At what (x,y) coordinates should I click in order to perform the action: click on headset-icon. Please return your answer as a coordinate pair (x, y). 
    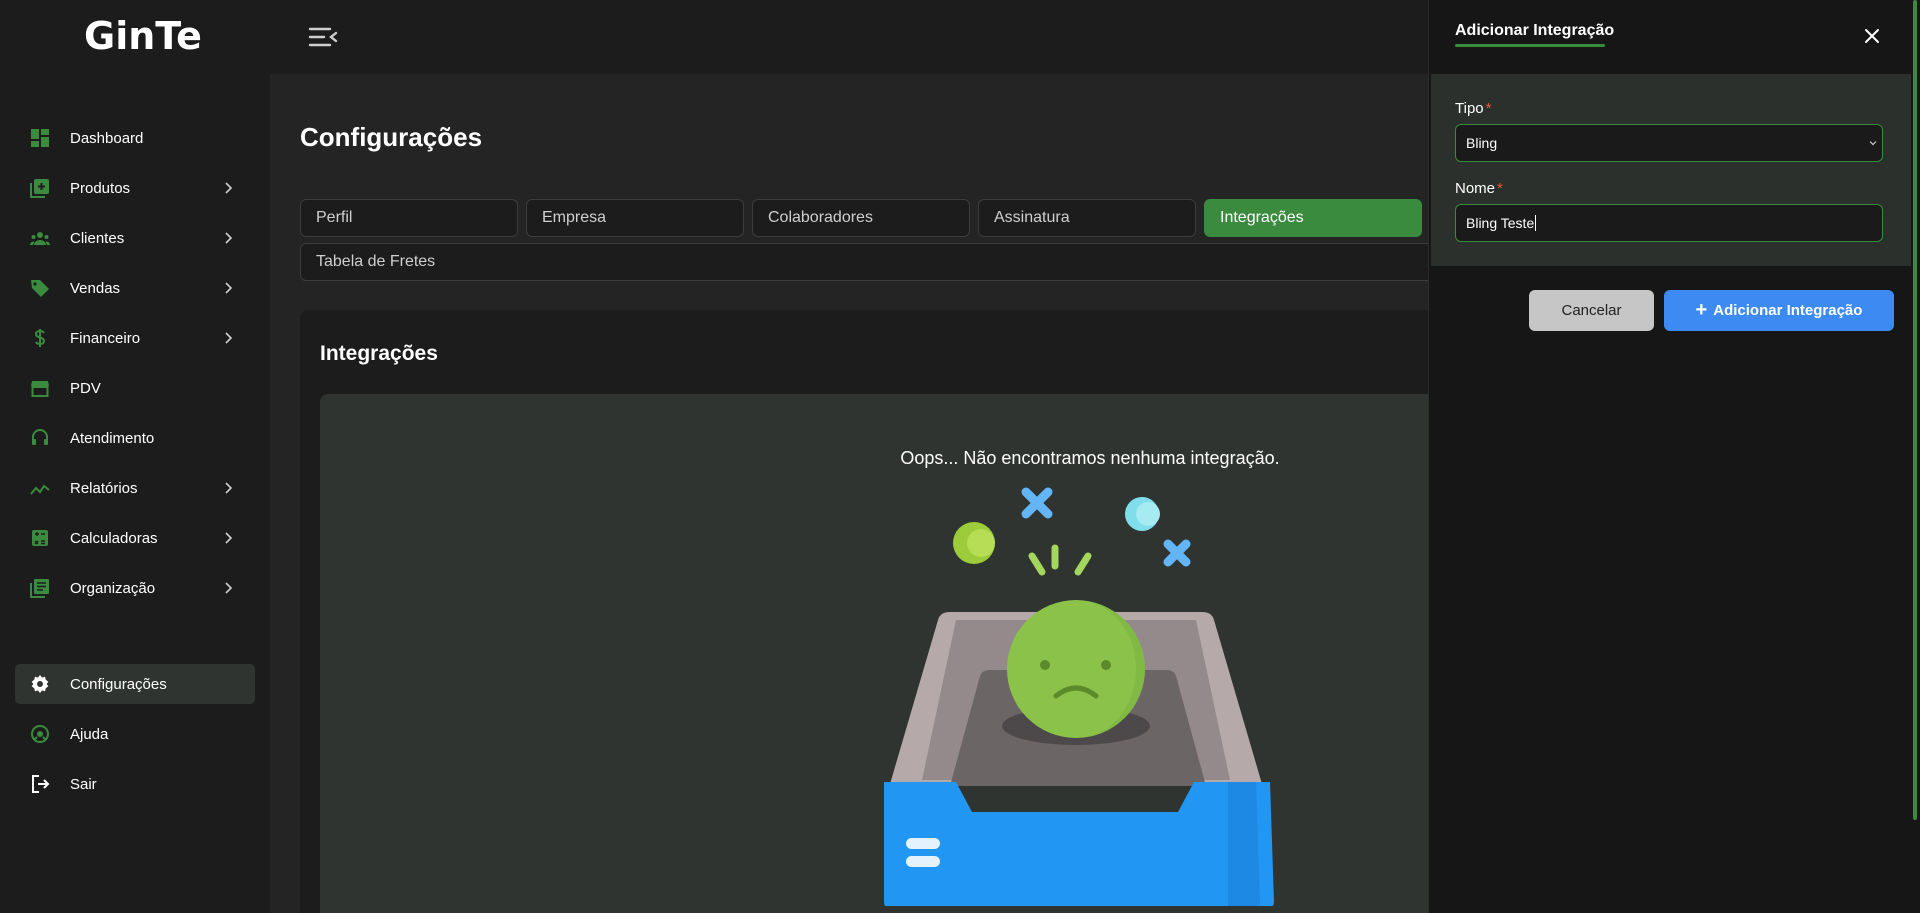
    Looking at the image, I should click on (40, 438).